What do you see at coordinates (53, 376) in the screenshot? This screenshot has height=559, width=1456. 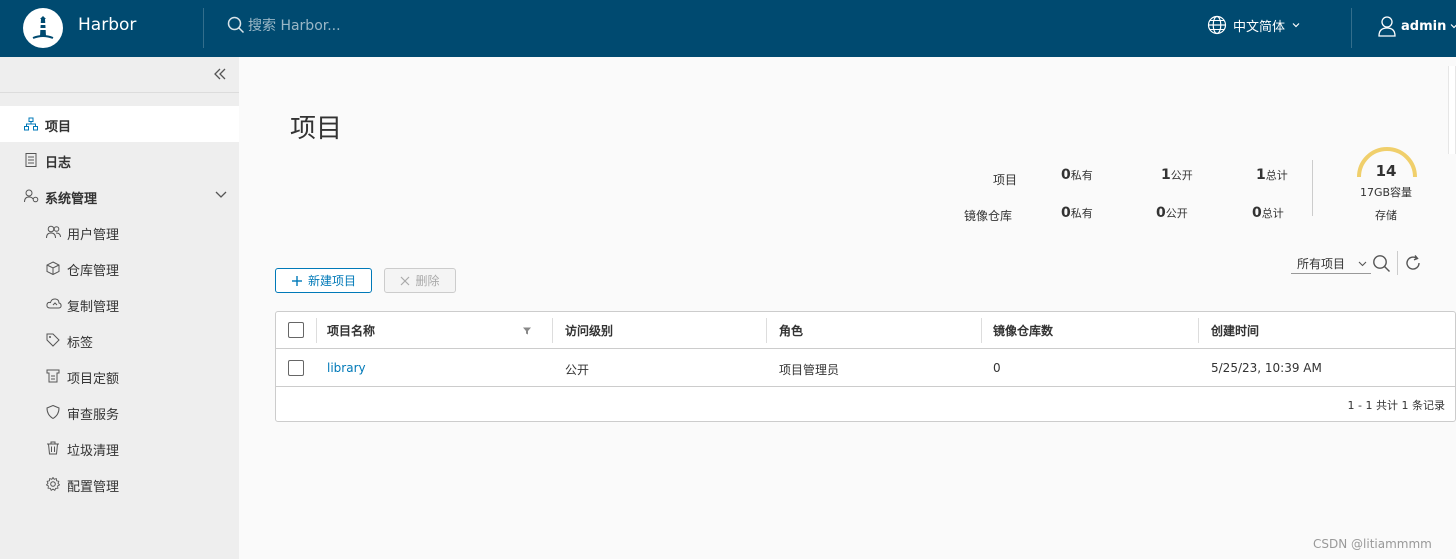 I see `quota-icon` at bounding box center [53, 376].